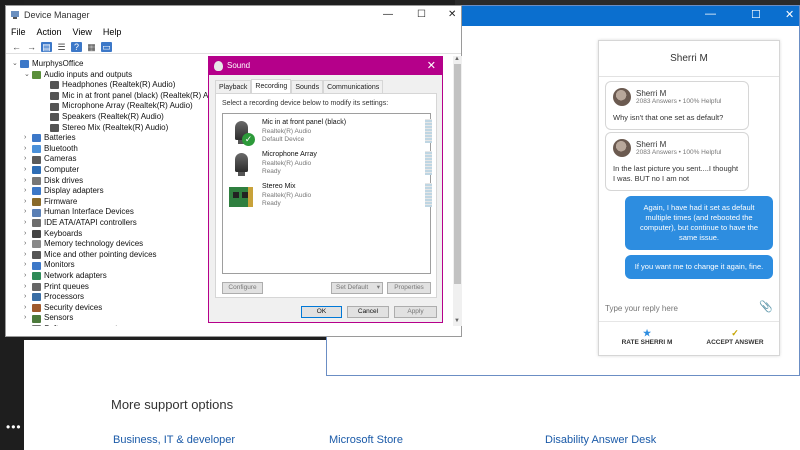 The height and width of the screenshot is (450, 800). What do you see at coordinates (80, 223) in the screenshot?
I see `category-ide-ata-atapi-controllers: › IDE ATA/ATAPI controllers` at bounding box center [80, 223].